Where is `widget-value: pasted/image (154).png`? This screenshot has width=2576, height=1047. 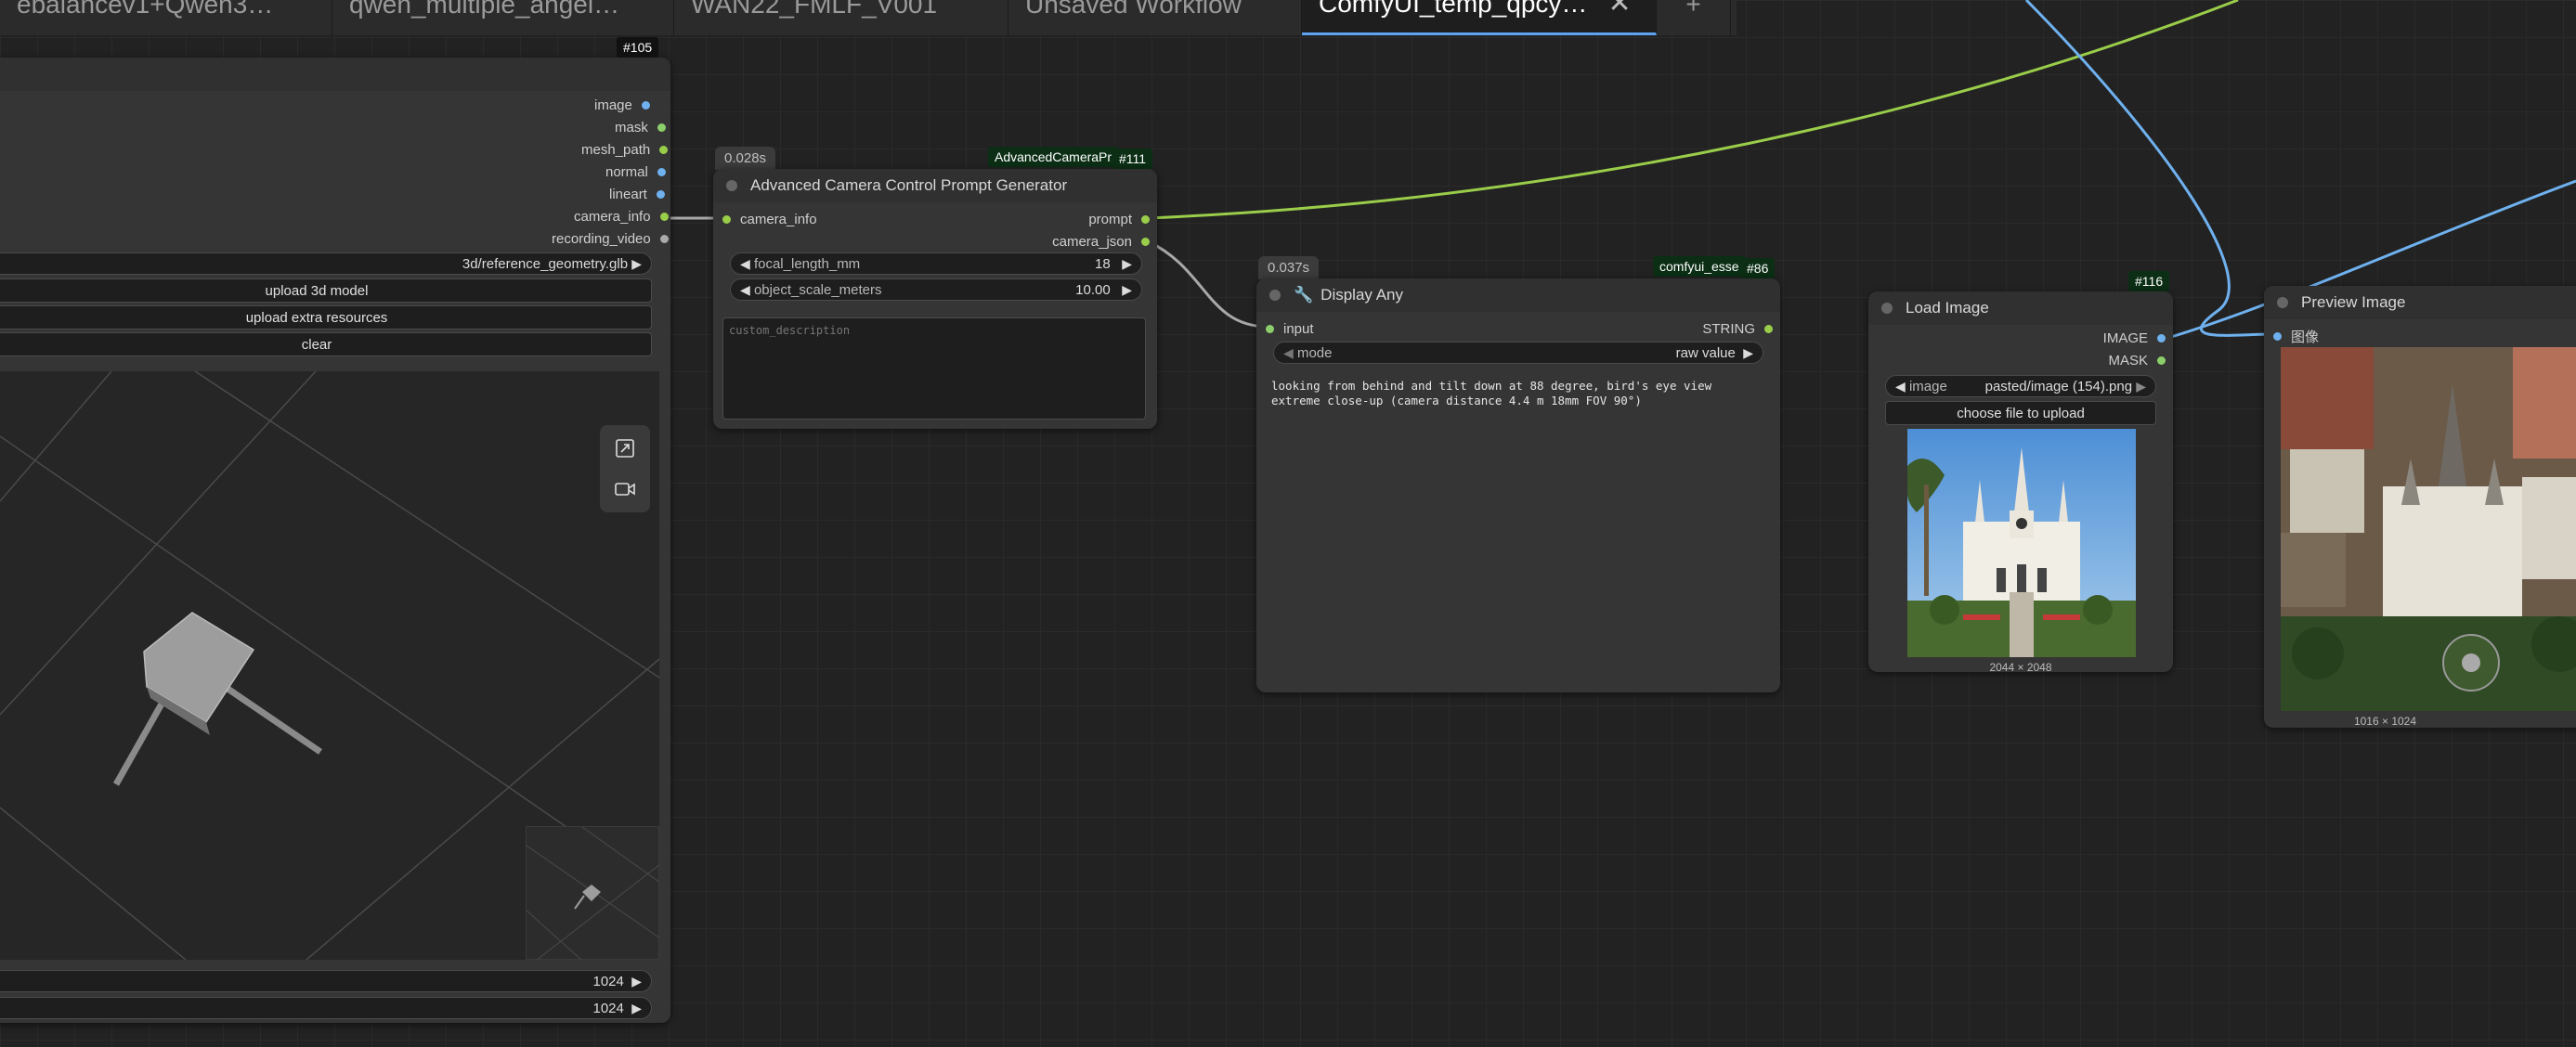 widget-value: pasted/image (154).png is located at coordinates (2059, 386).